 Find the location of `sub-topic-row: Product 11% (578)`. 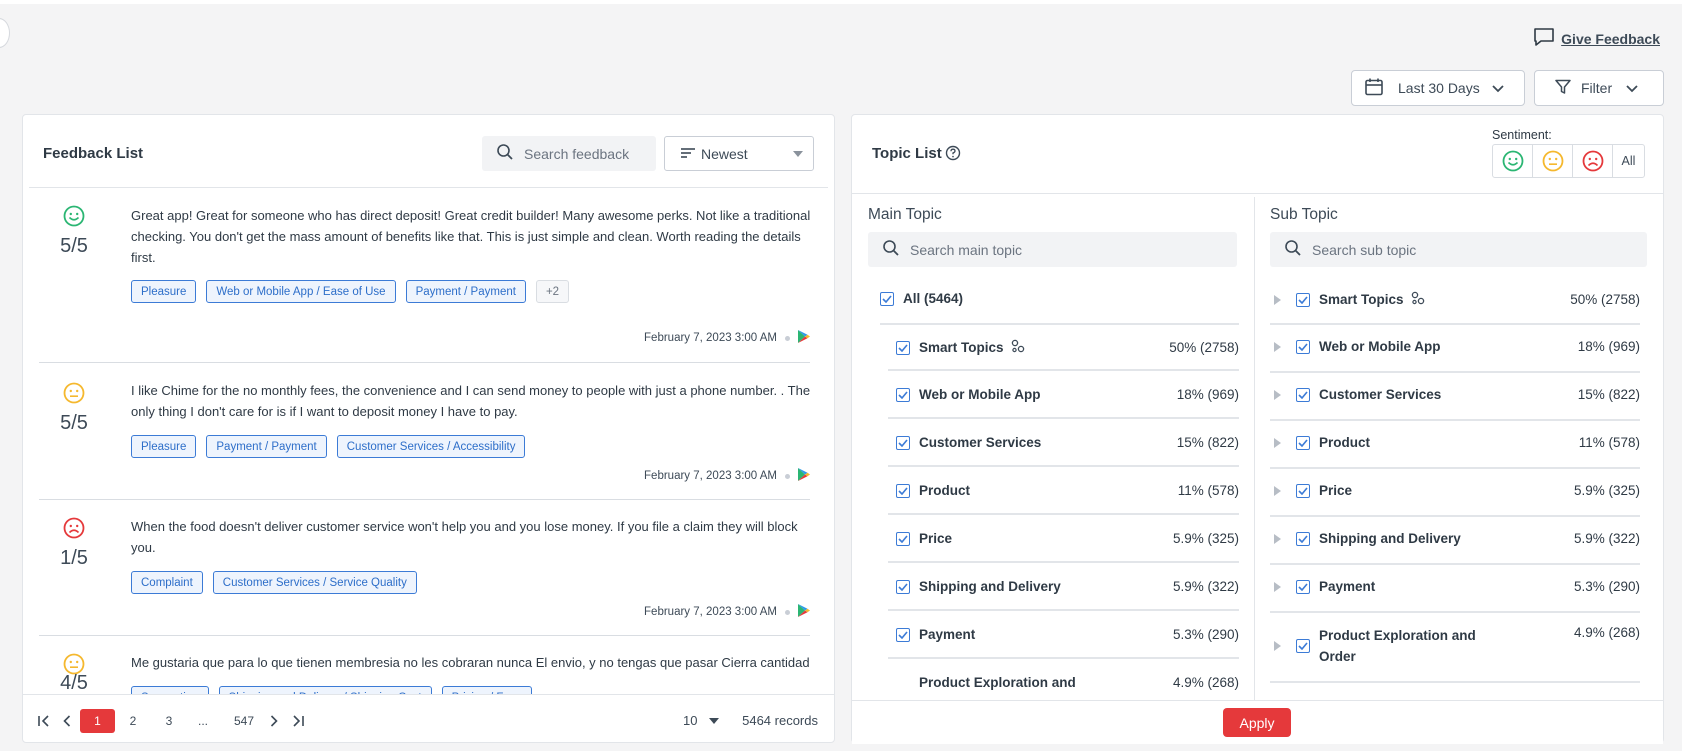

sub-topic-row: Product 11% (578) is located at coordinates (1457, 442).